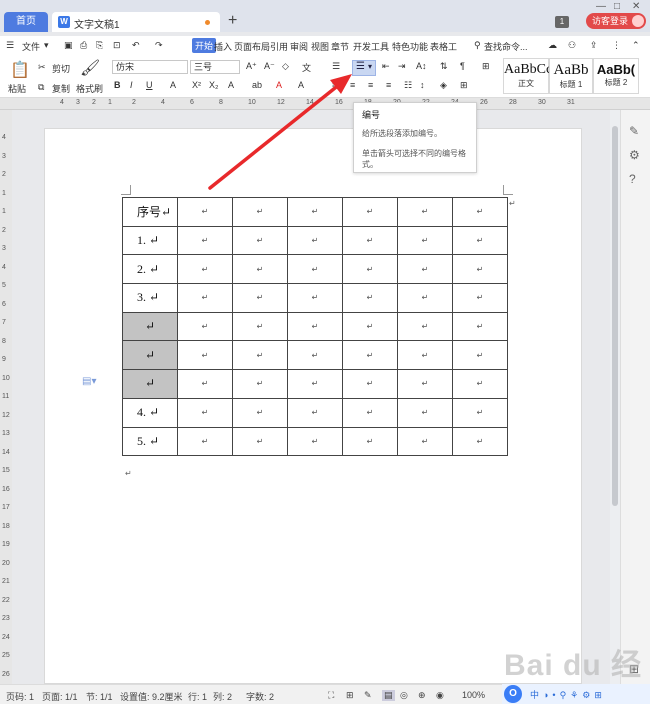 The image size is (650, 704). Describe the element at coordinates (232, 21) in the screenshot. I see `new-tab-button: +` at that location.